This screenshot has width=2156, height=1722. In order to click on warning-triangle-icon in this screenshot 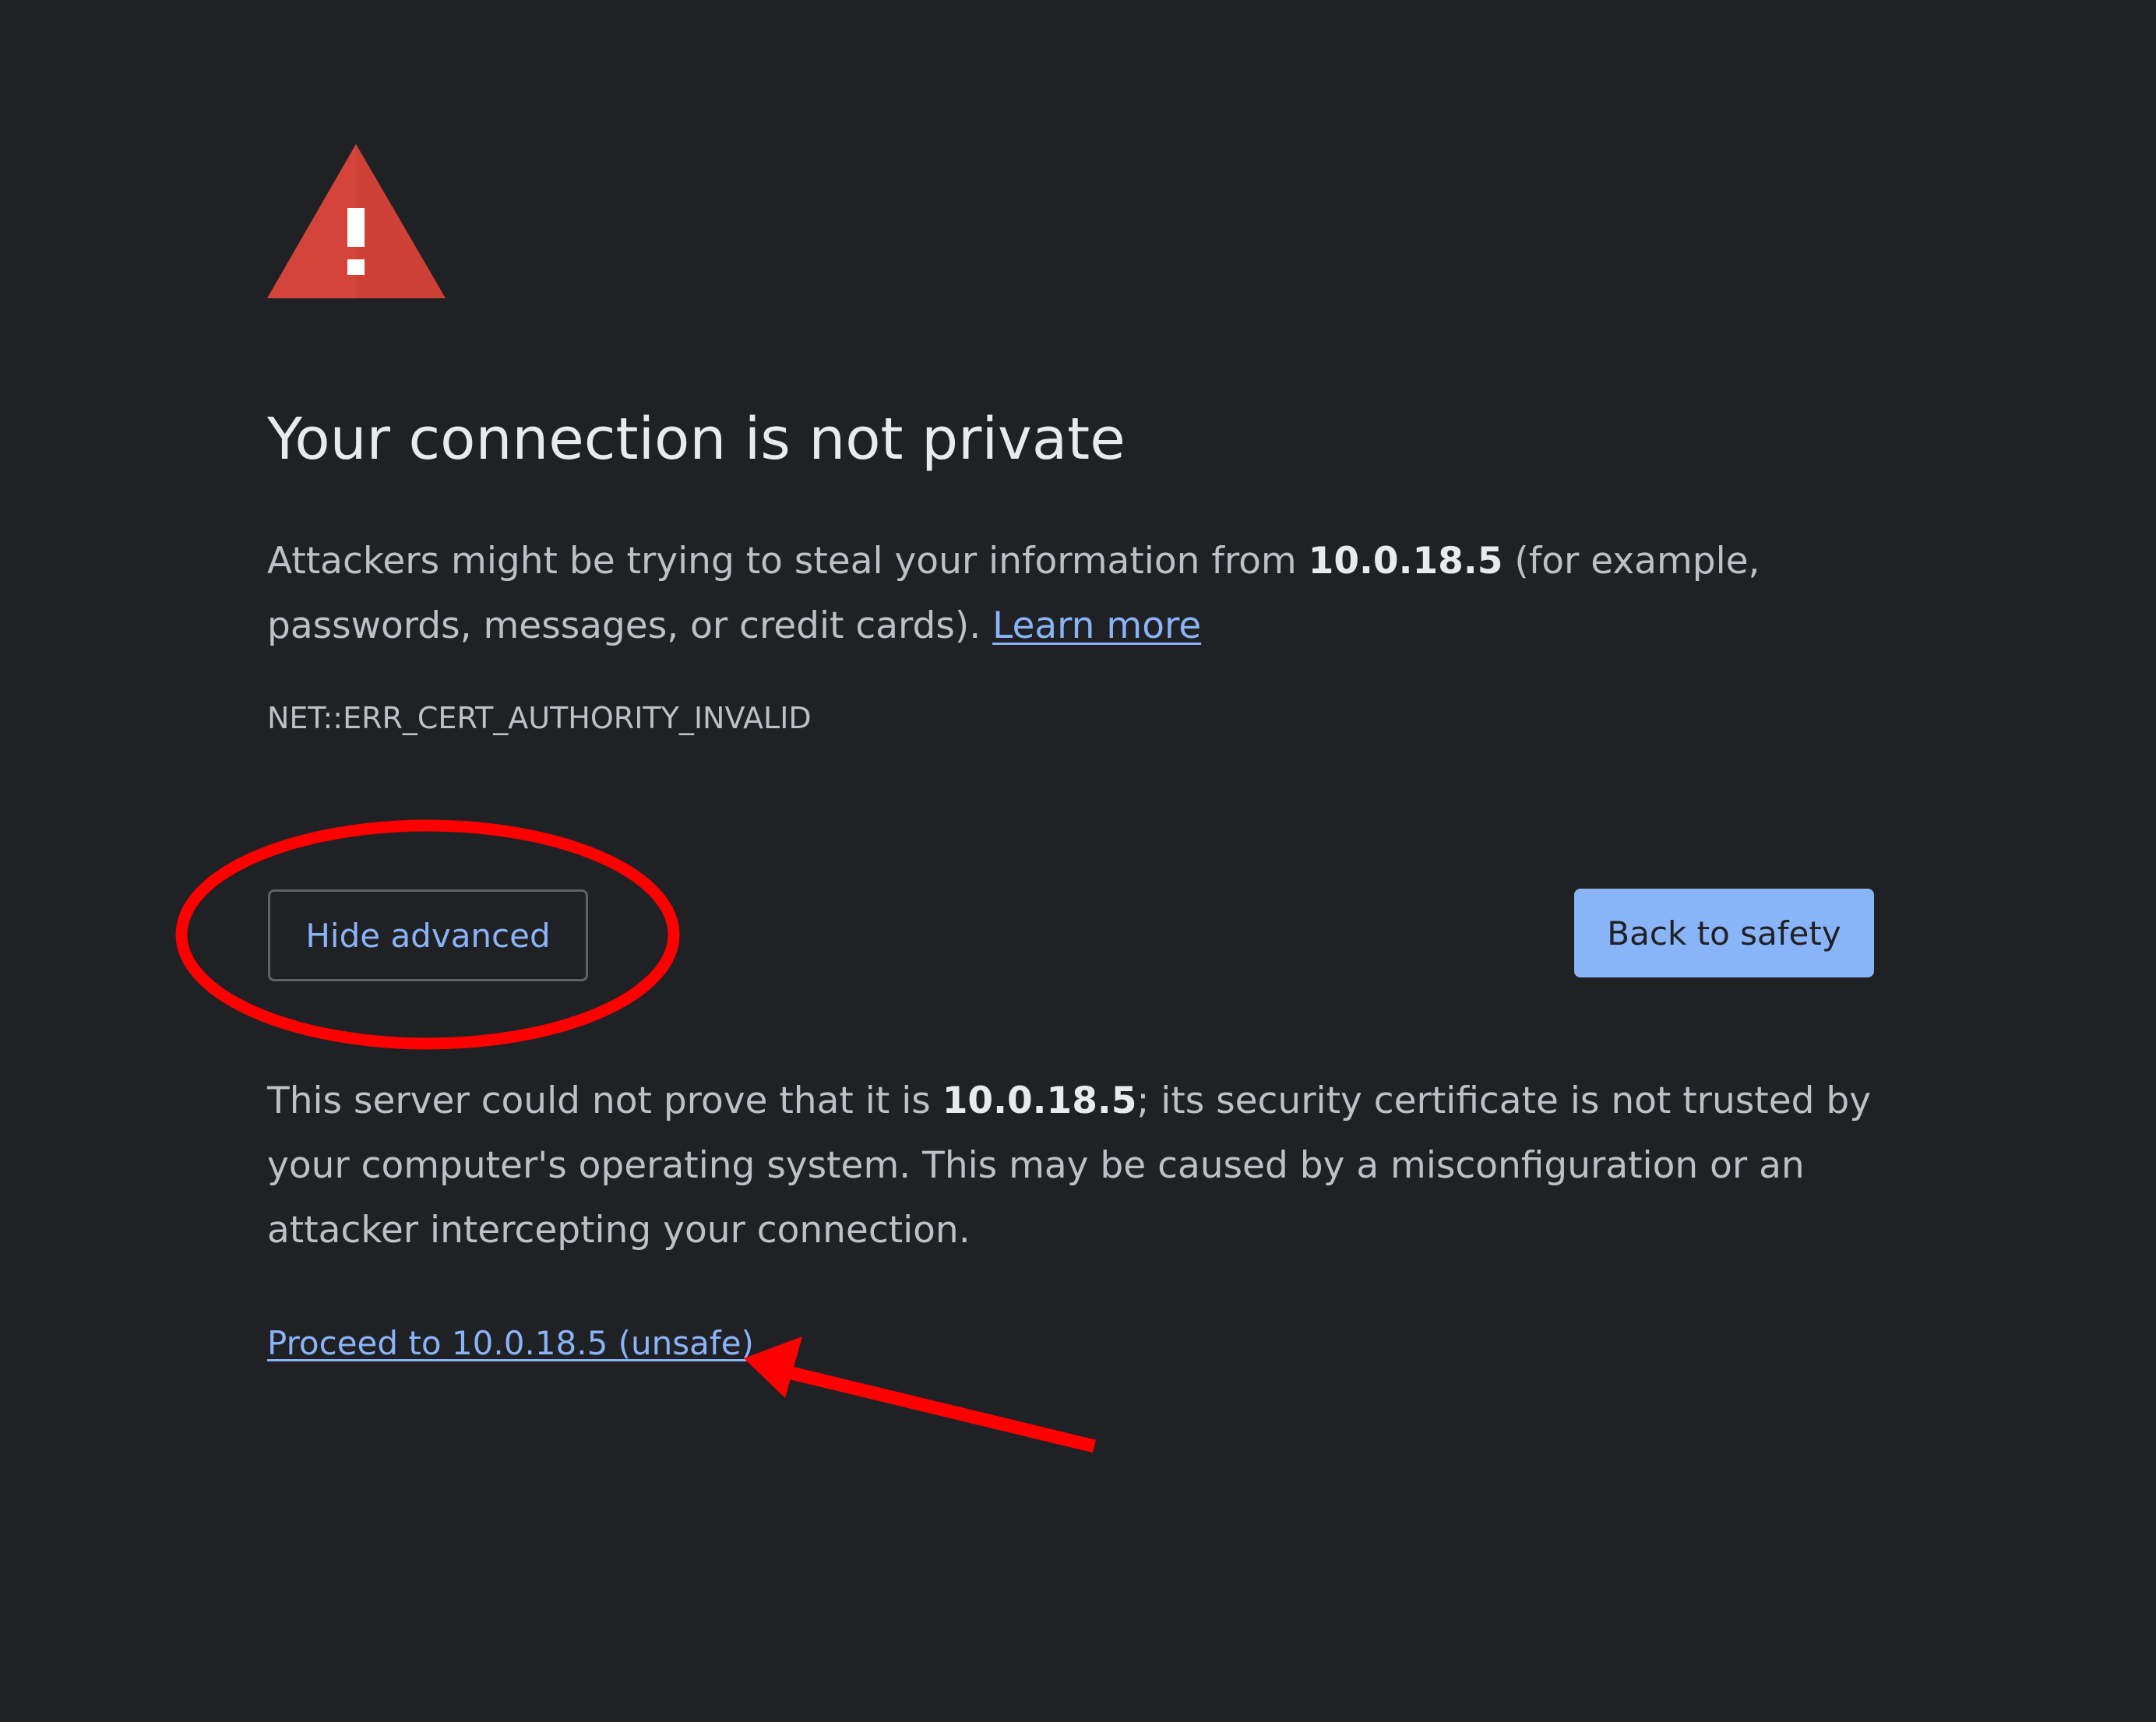, I will do `click(356, 221)`.